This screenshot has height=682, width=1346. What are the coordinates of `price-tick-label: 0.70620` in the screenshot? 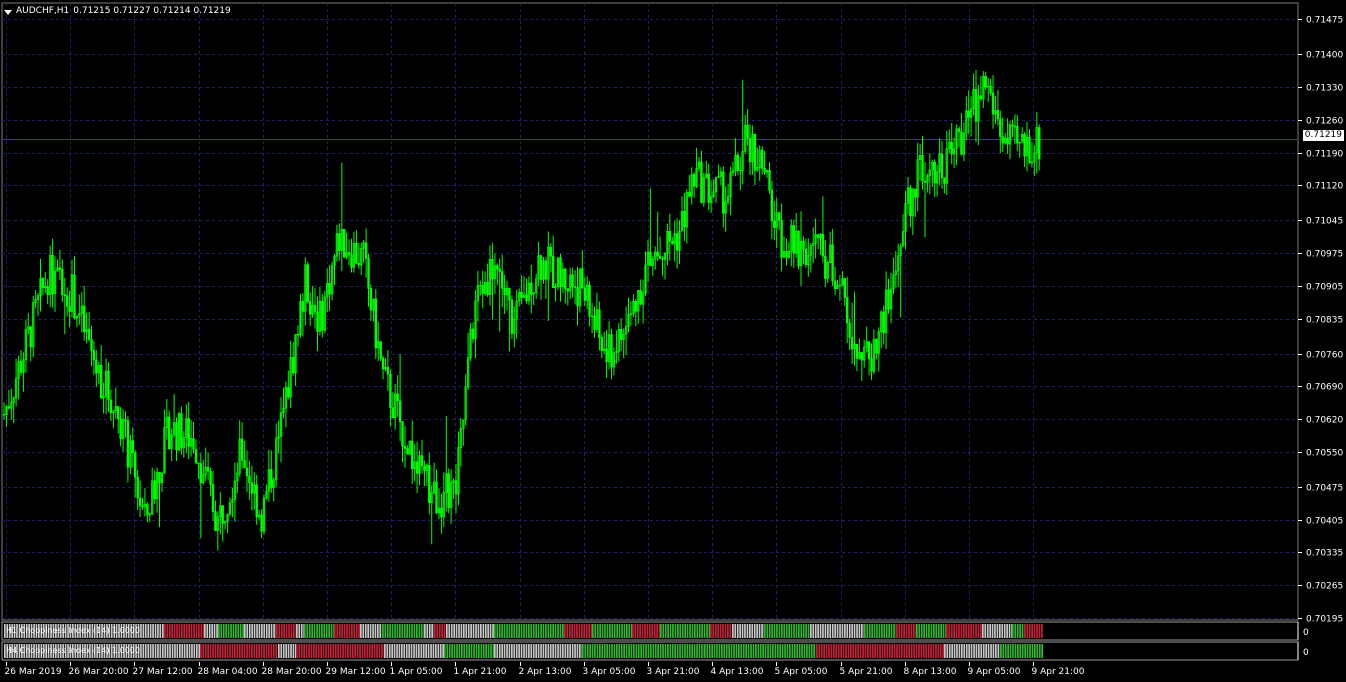 It's located at (1324, 421).